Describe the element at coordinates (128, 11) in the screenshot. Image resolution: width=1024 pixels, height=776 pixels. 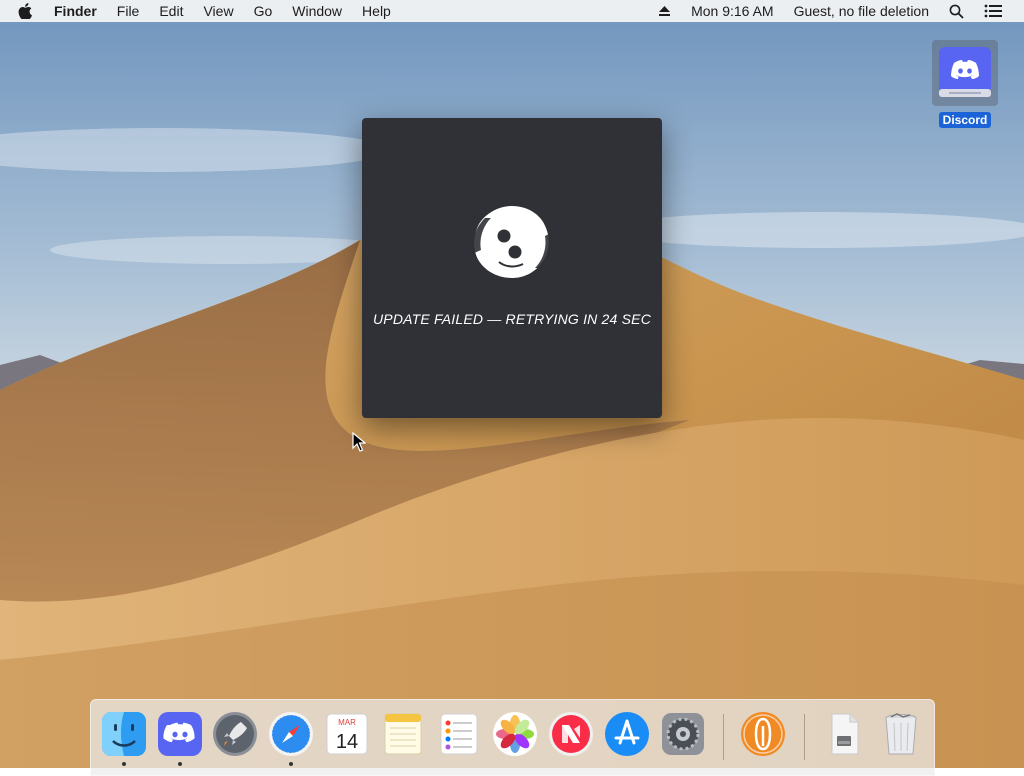
I see `menu-file: File` at that location.